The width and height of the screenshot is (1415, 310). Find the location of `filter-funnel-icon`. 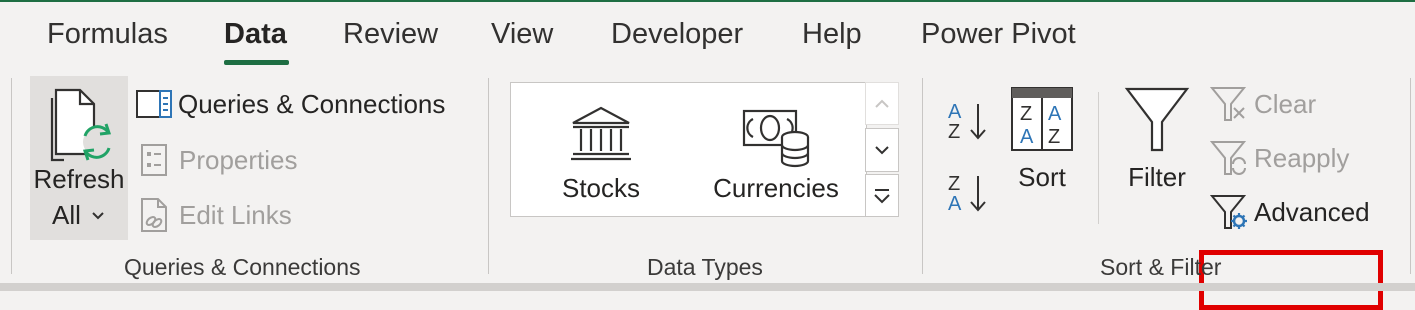

filter-funnel-icon is located at coordinates (1157, 119).